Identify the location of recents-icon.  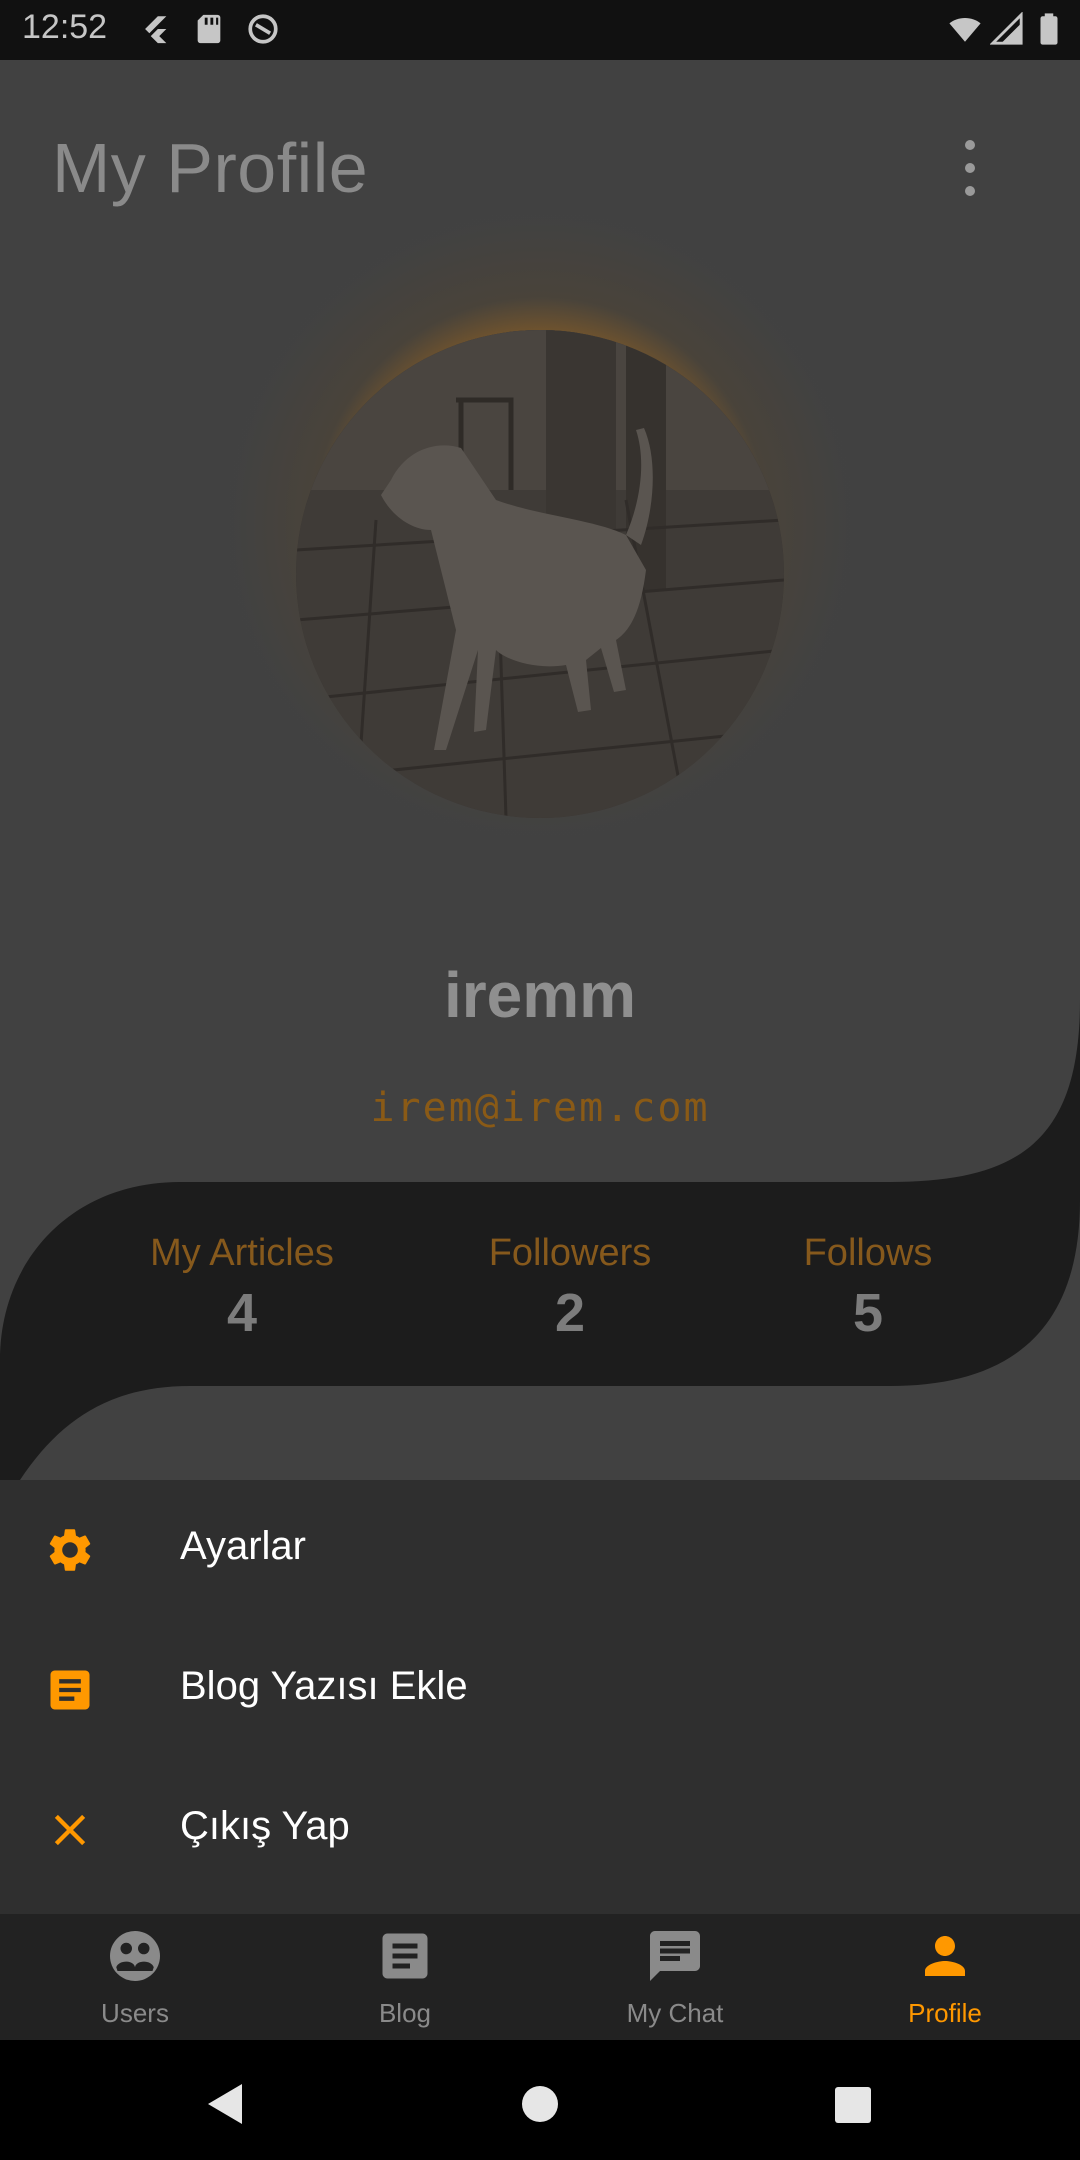
(853, 2105).